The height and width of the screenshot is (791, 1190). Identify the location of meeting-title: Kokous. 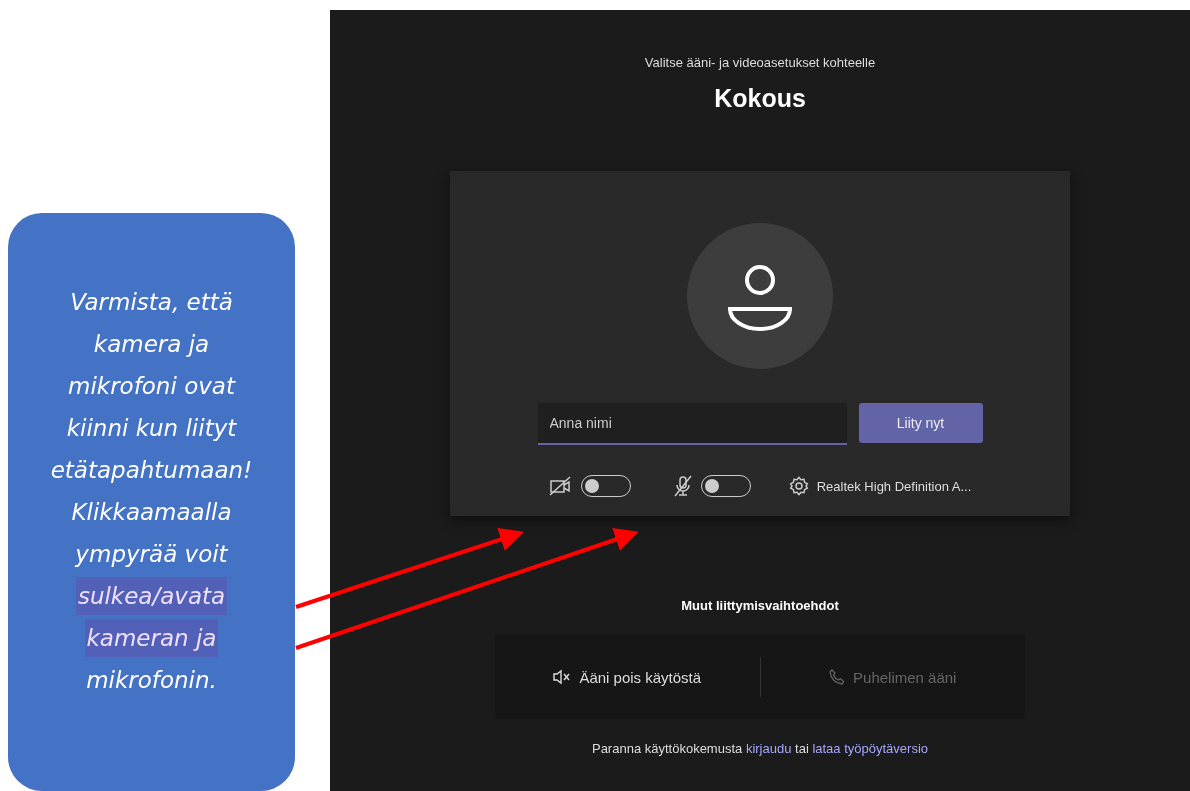
(760, 98).